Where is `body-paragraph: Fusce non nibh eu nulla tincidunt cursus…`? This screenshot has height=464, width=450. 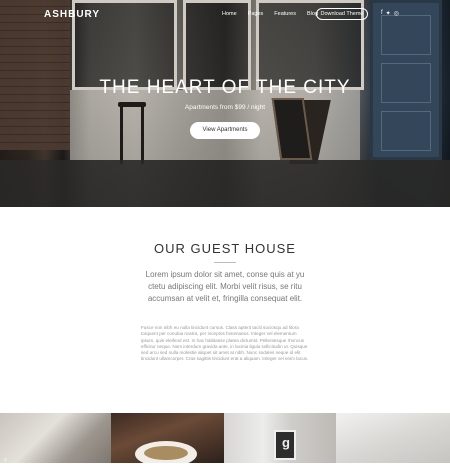
body-paragraph: Fusce non nibh eu nulla tincidunt cursus… is located at coordinates (225, 343).